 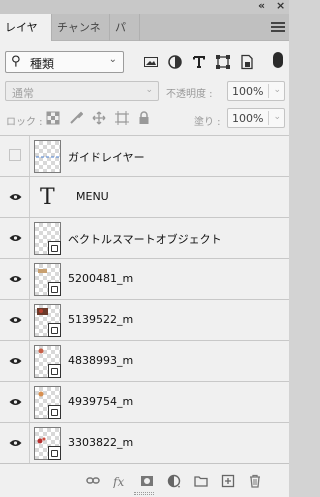 I want to click on type-layer-filter-icon, so click(x=199, y=62).